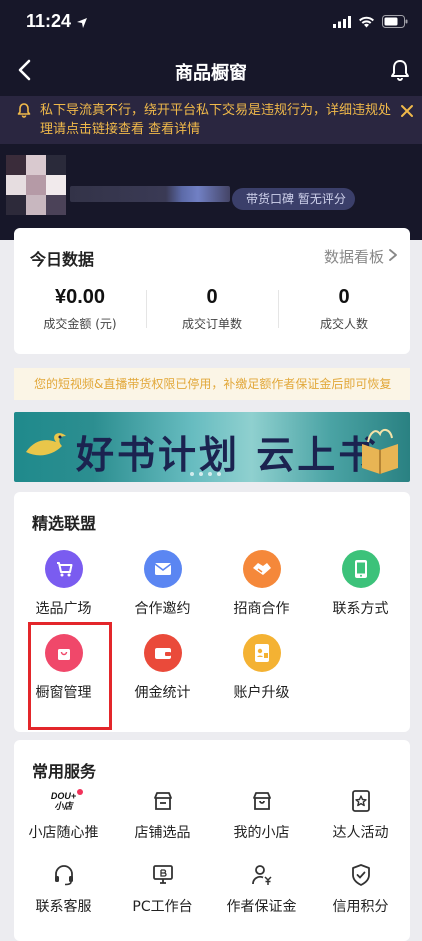 This screenshot has width=422, height=941. I want to click on envelope-icon, so click(162, 569).